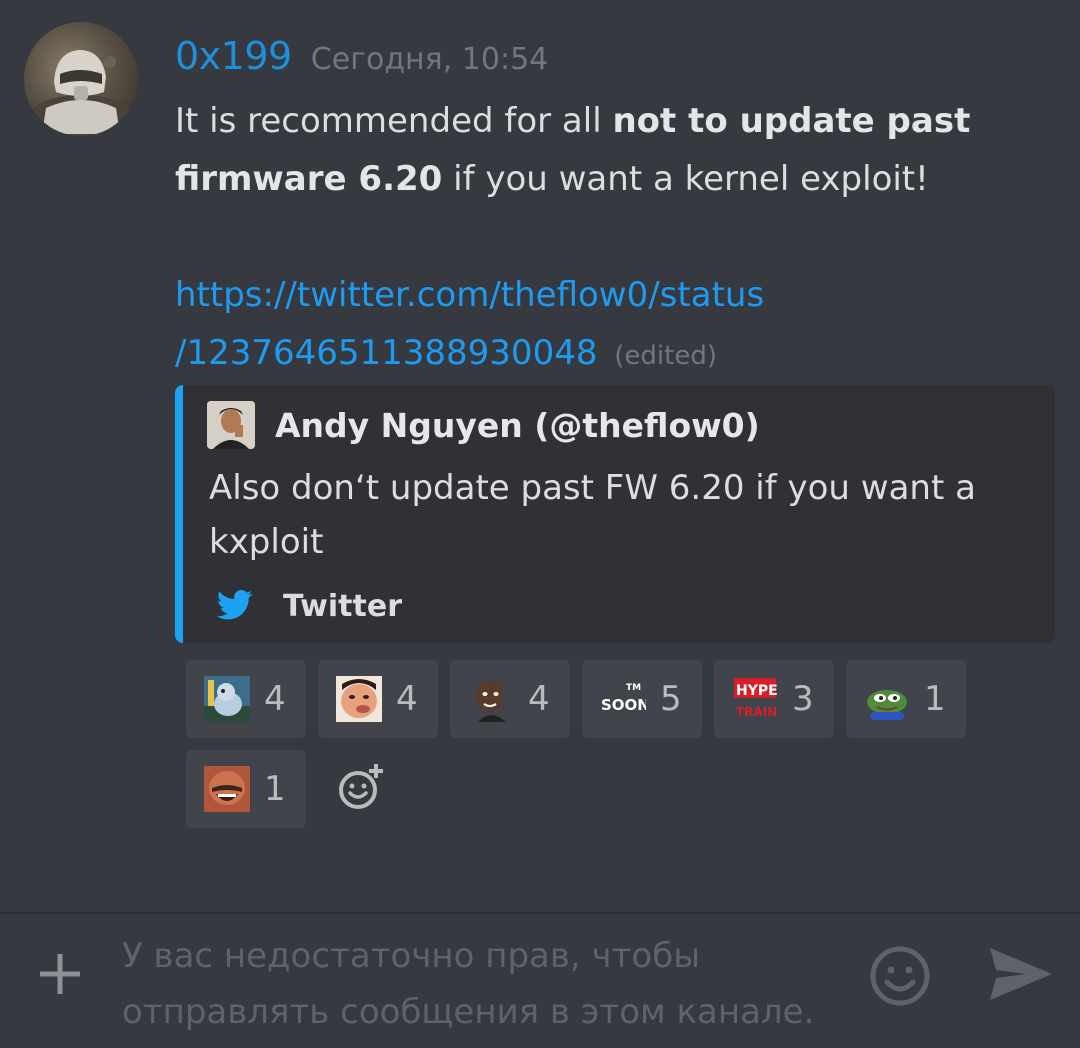 The width and height of the screenshot is (1080, 1048). Describe the element at coordinates (227, 789) in the screenshot. I see `laughing-man-emoji` at that location.